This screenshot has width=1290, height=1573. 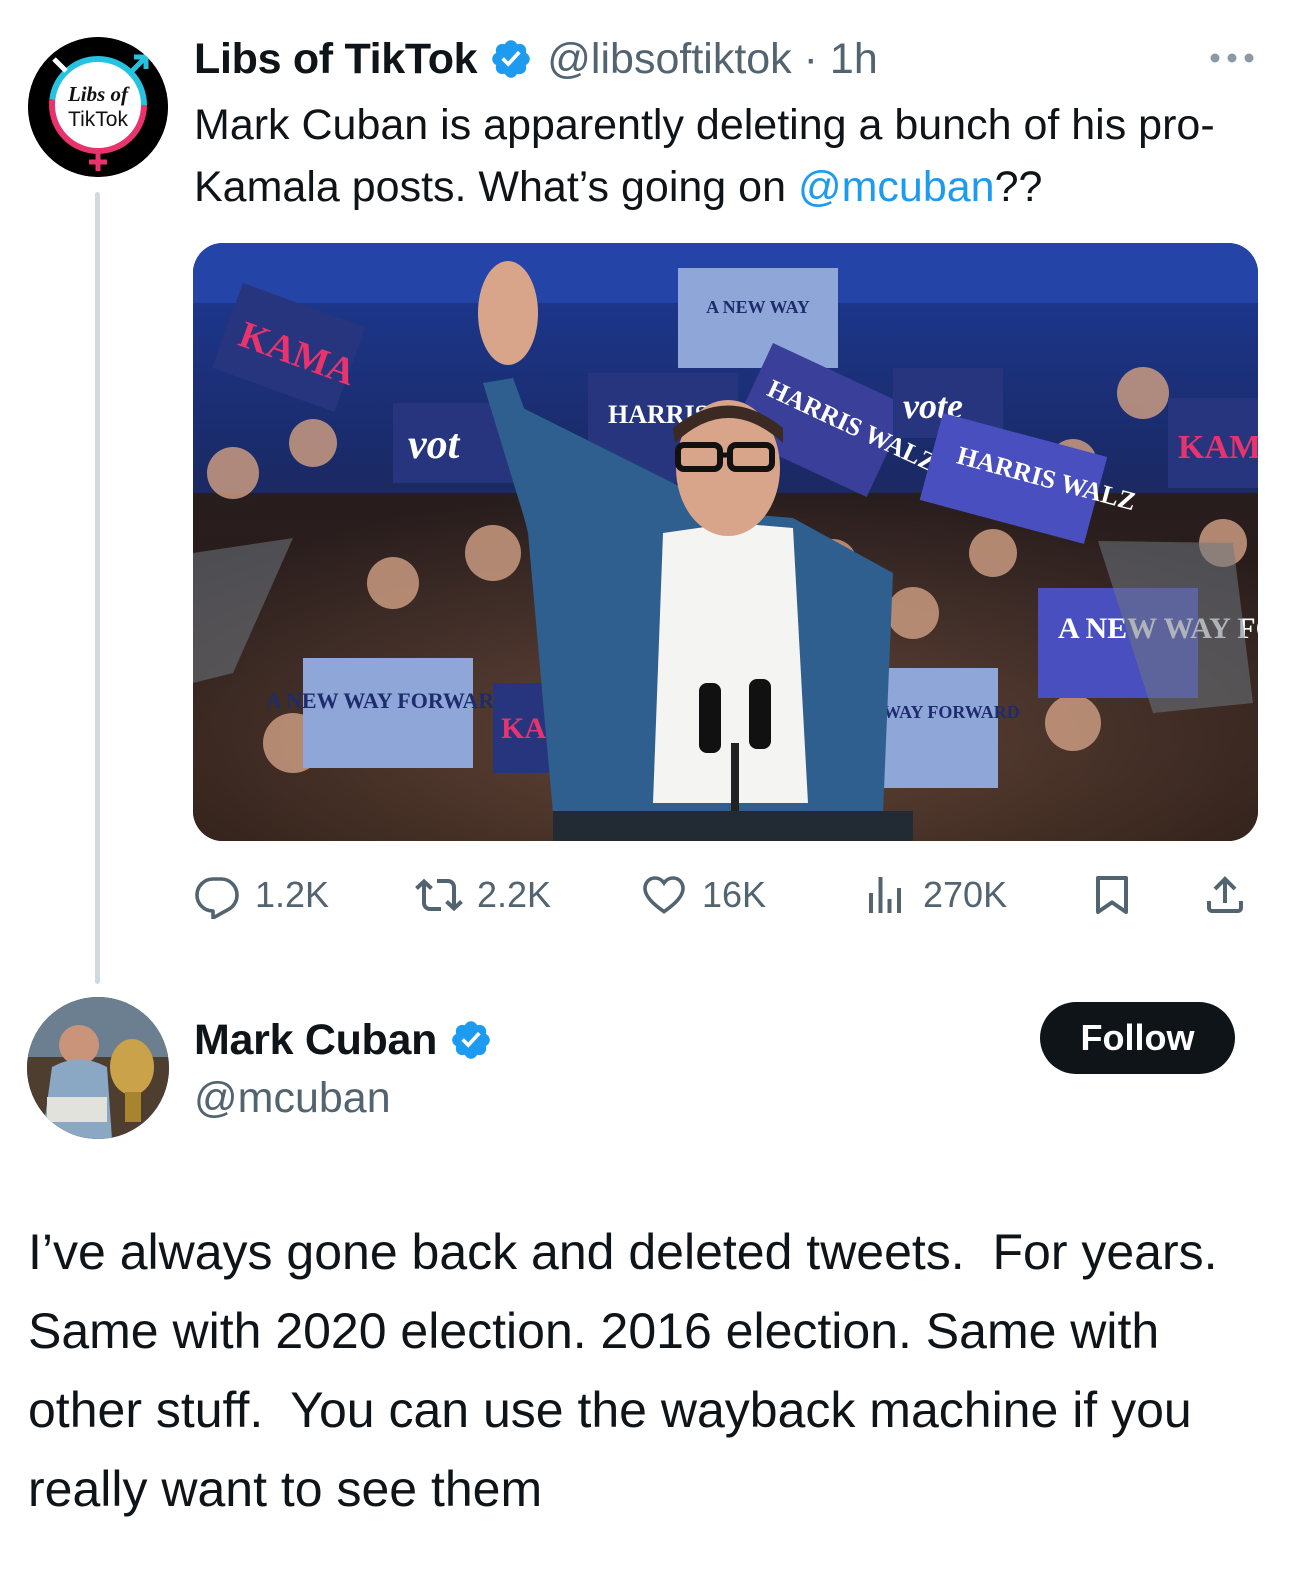 I want to click on libs-of-tiktok-logo: Libs of TikTok, so click(x=98, y=107).